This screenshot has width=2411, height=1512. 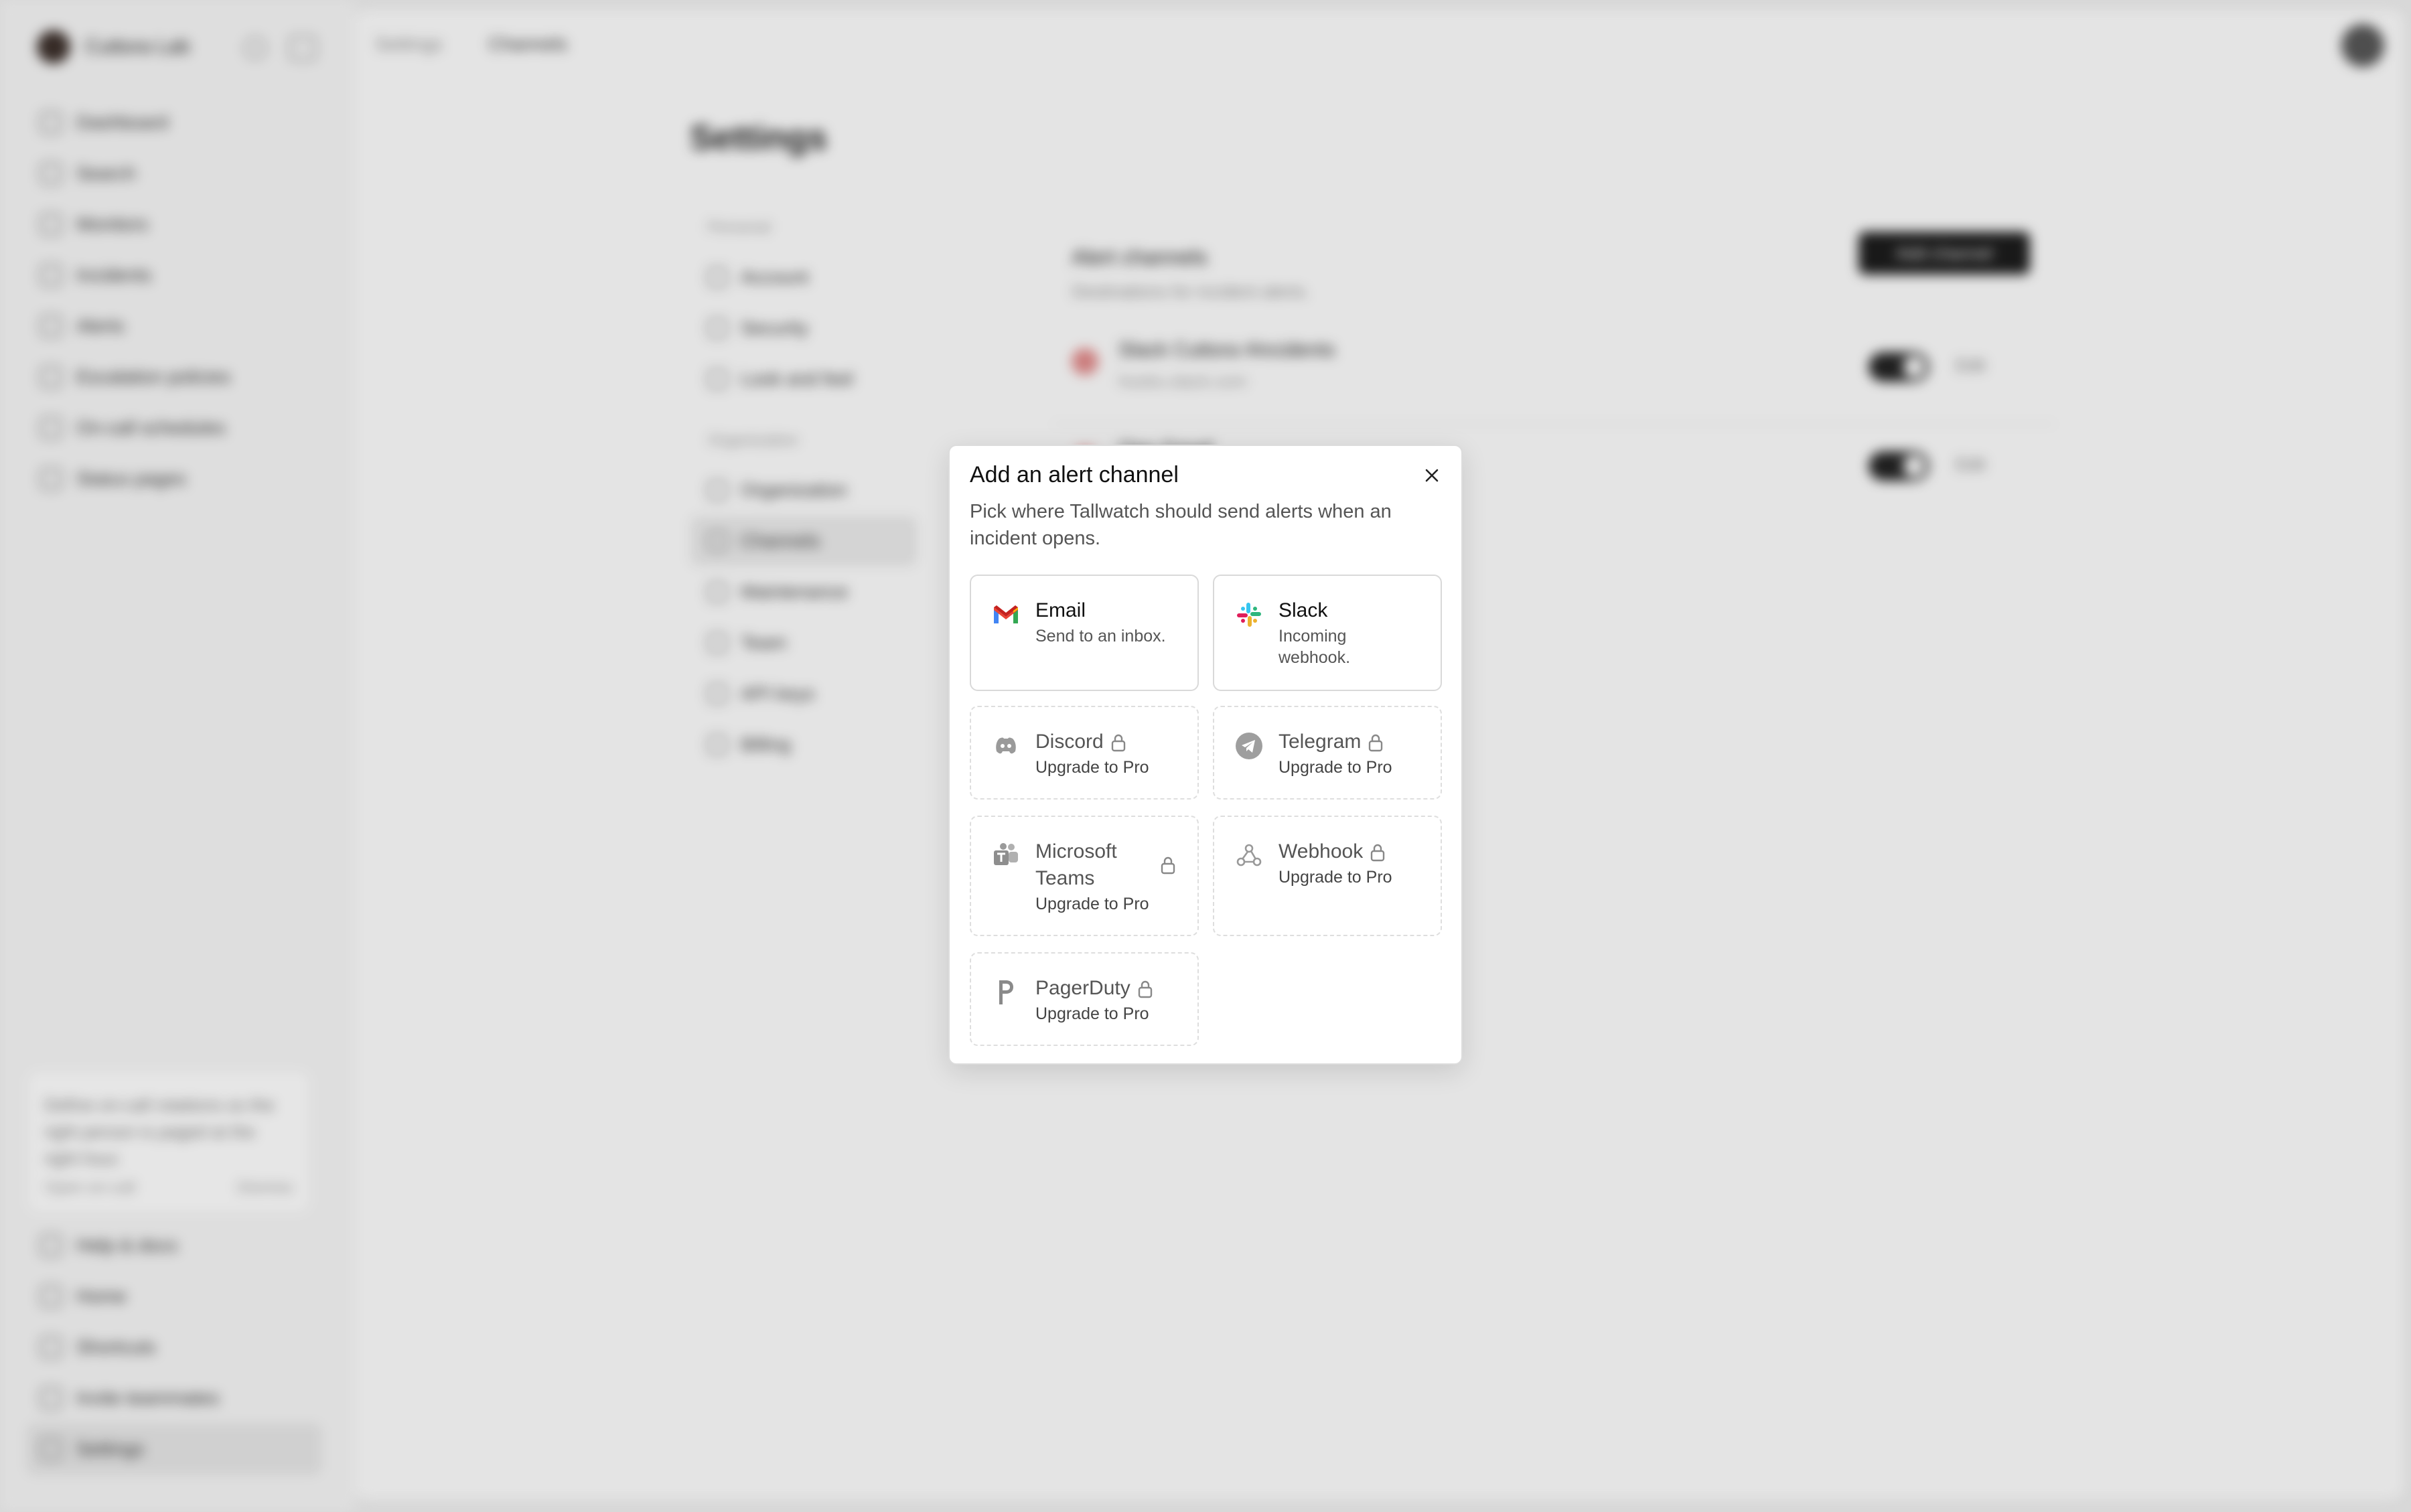 I want to click on channel-name: Discord, so click(x=1069, y=742).